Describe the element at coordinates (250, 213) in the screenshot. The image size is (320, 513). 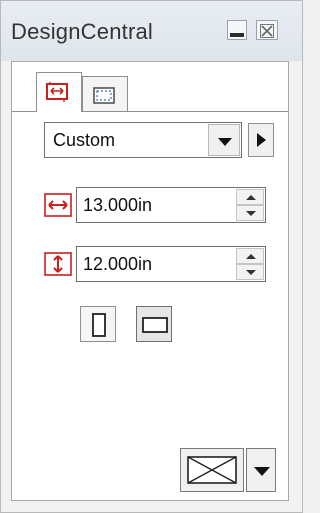
I see `width-decrement-button` at that location.